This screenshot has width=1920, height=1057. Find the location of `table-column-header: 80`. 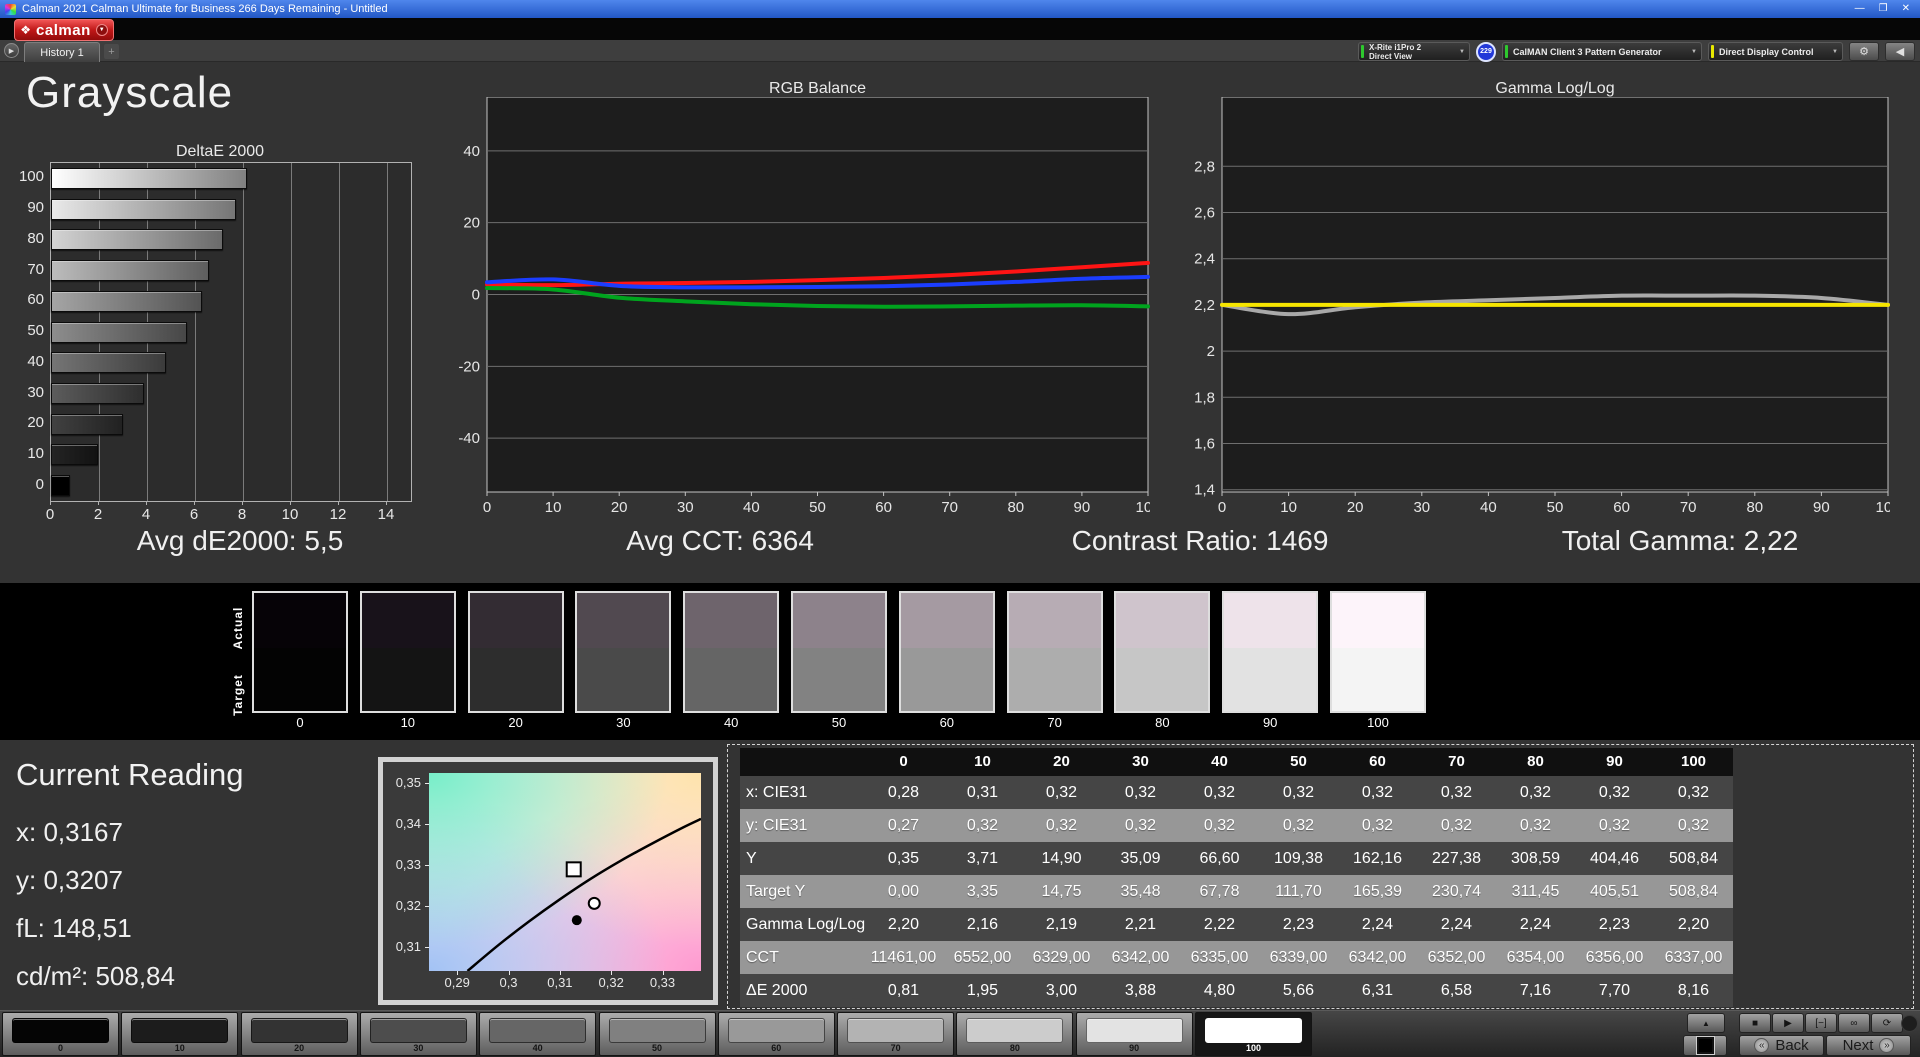

table-column-header: 80 is located at coordinates (1535, 761).